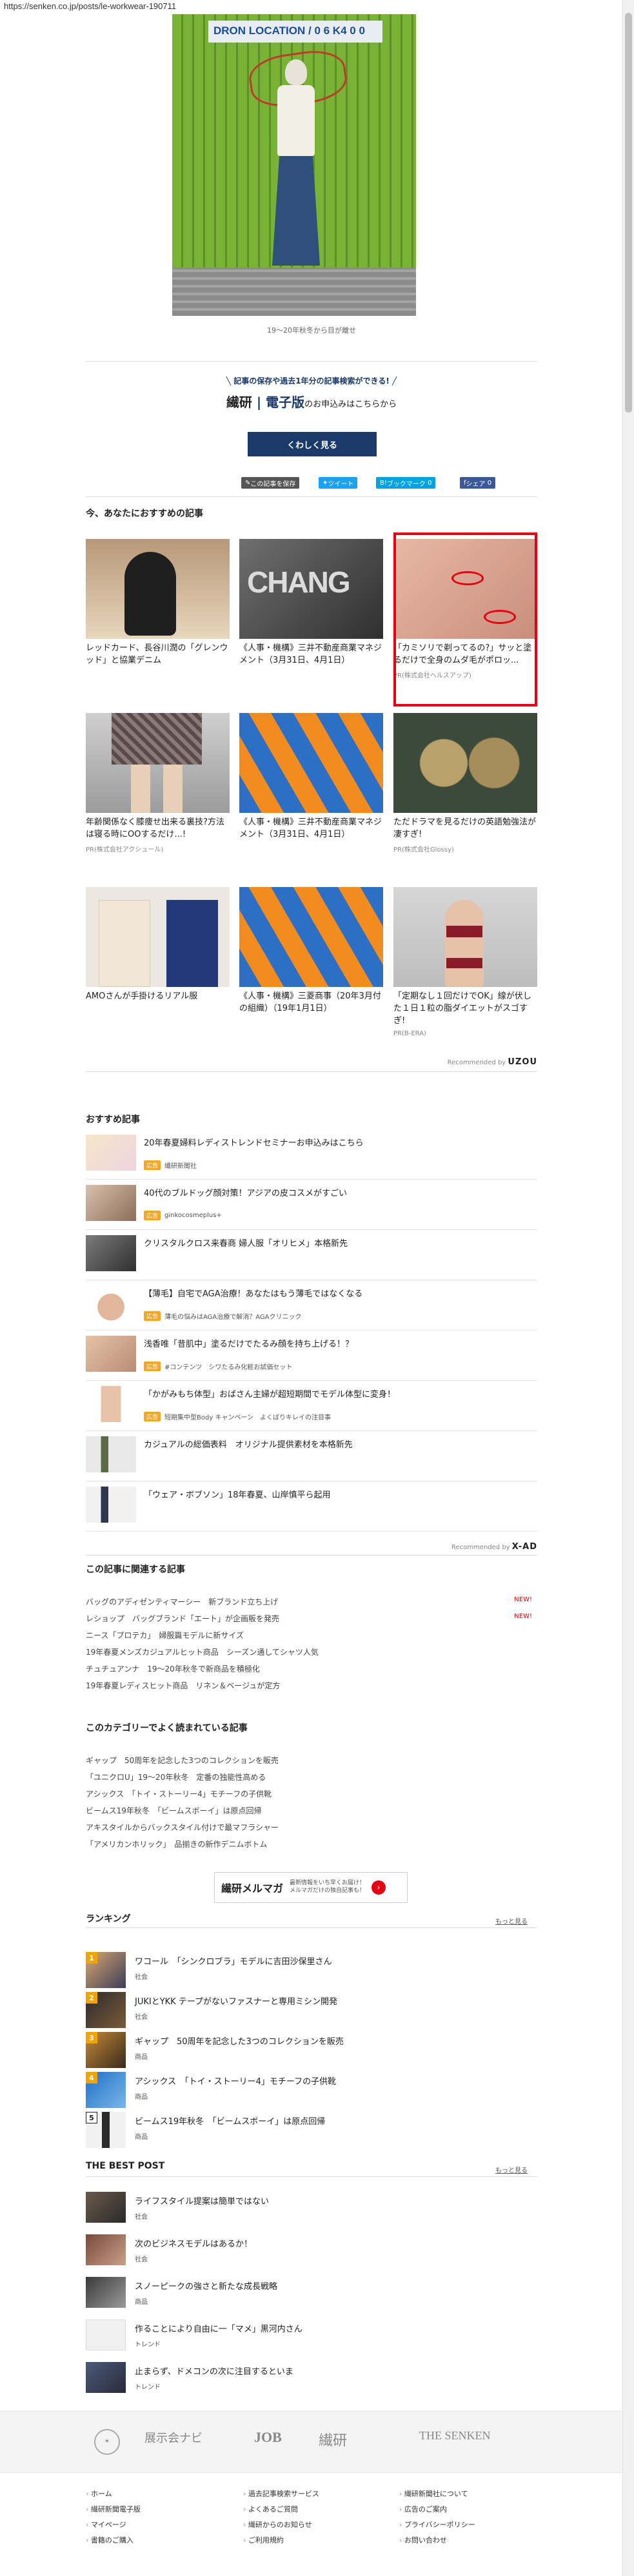  I want to click on hatena-icon: B!, so click(383, 483).